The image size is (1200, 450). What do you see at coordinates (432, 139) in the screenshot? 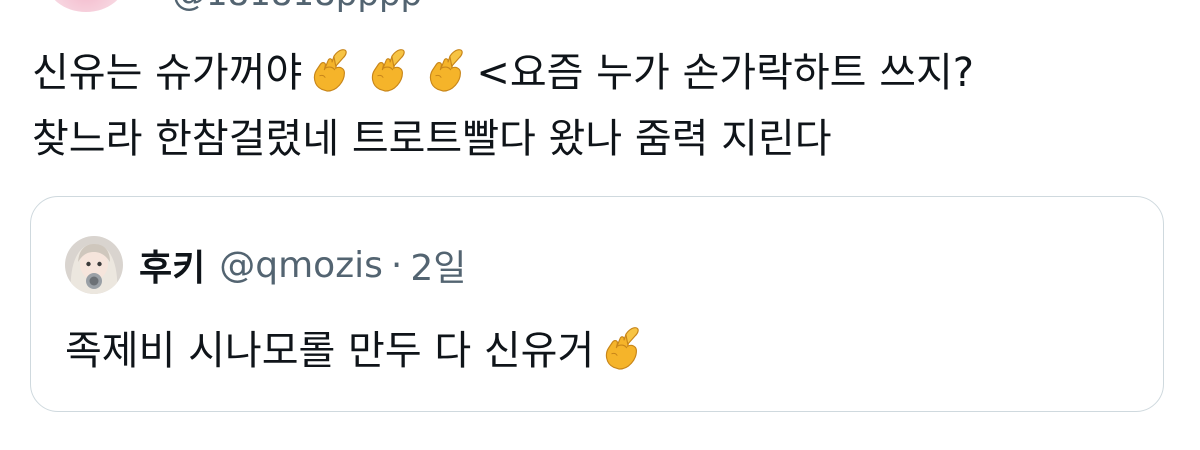
I see `tweet-text-line-2: 찾느라 한참걸렸네 트로트빨다 왔나 줌력 지린다` at bounding box center [432, 139].